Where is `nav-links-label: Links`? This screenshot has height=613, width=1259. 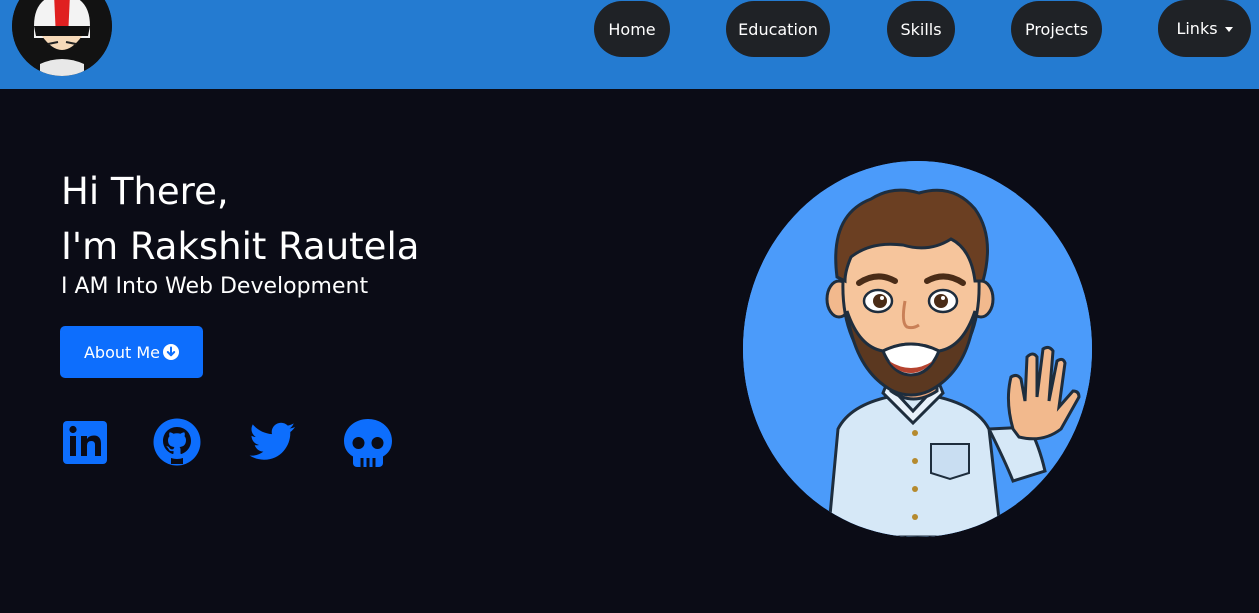 nav-links-label: Links is located at coordinates (1197, 28).